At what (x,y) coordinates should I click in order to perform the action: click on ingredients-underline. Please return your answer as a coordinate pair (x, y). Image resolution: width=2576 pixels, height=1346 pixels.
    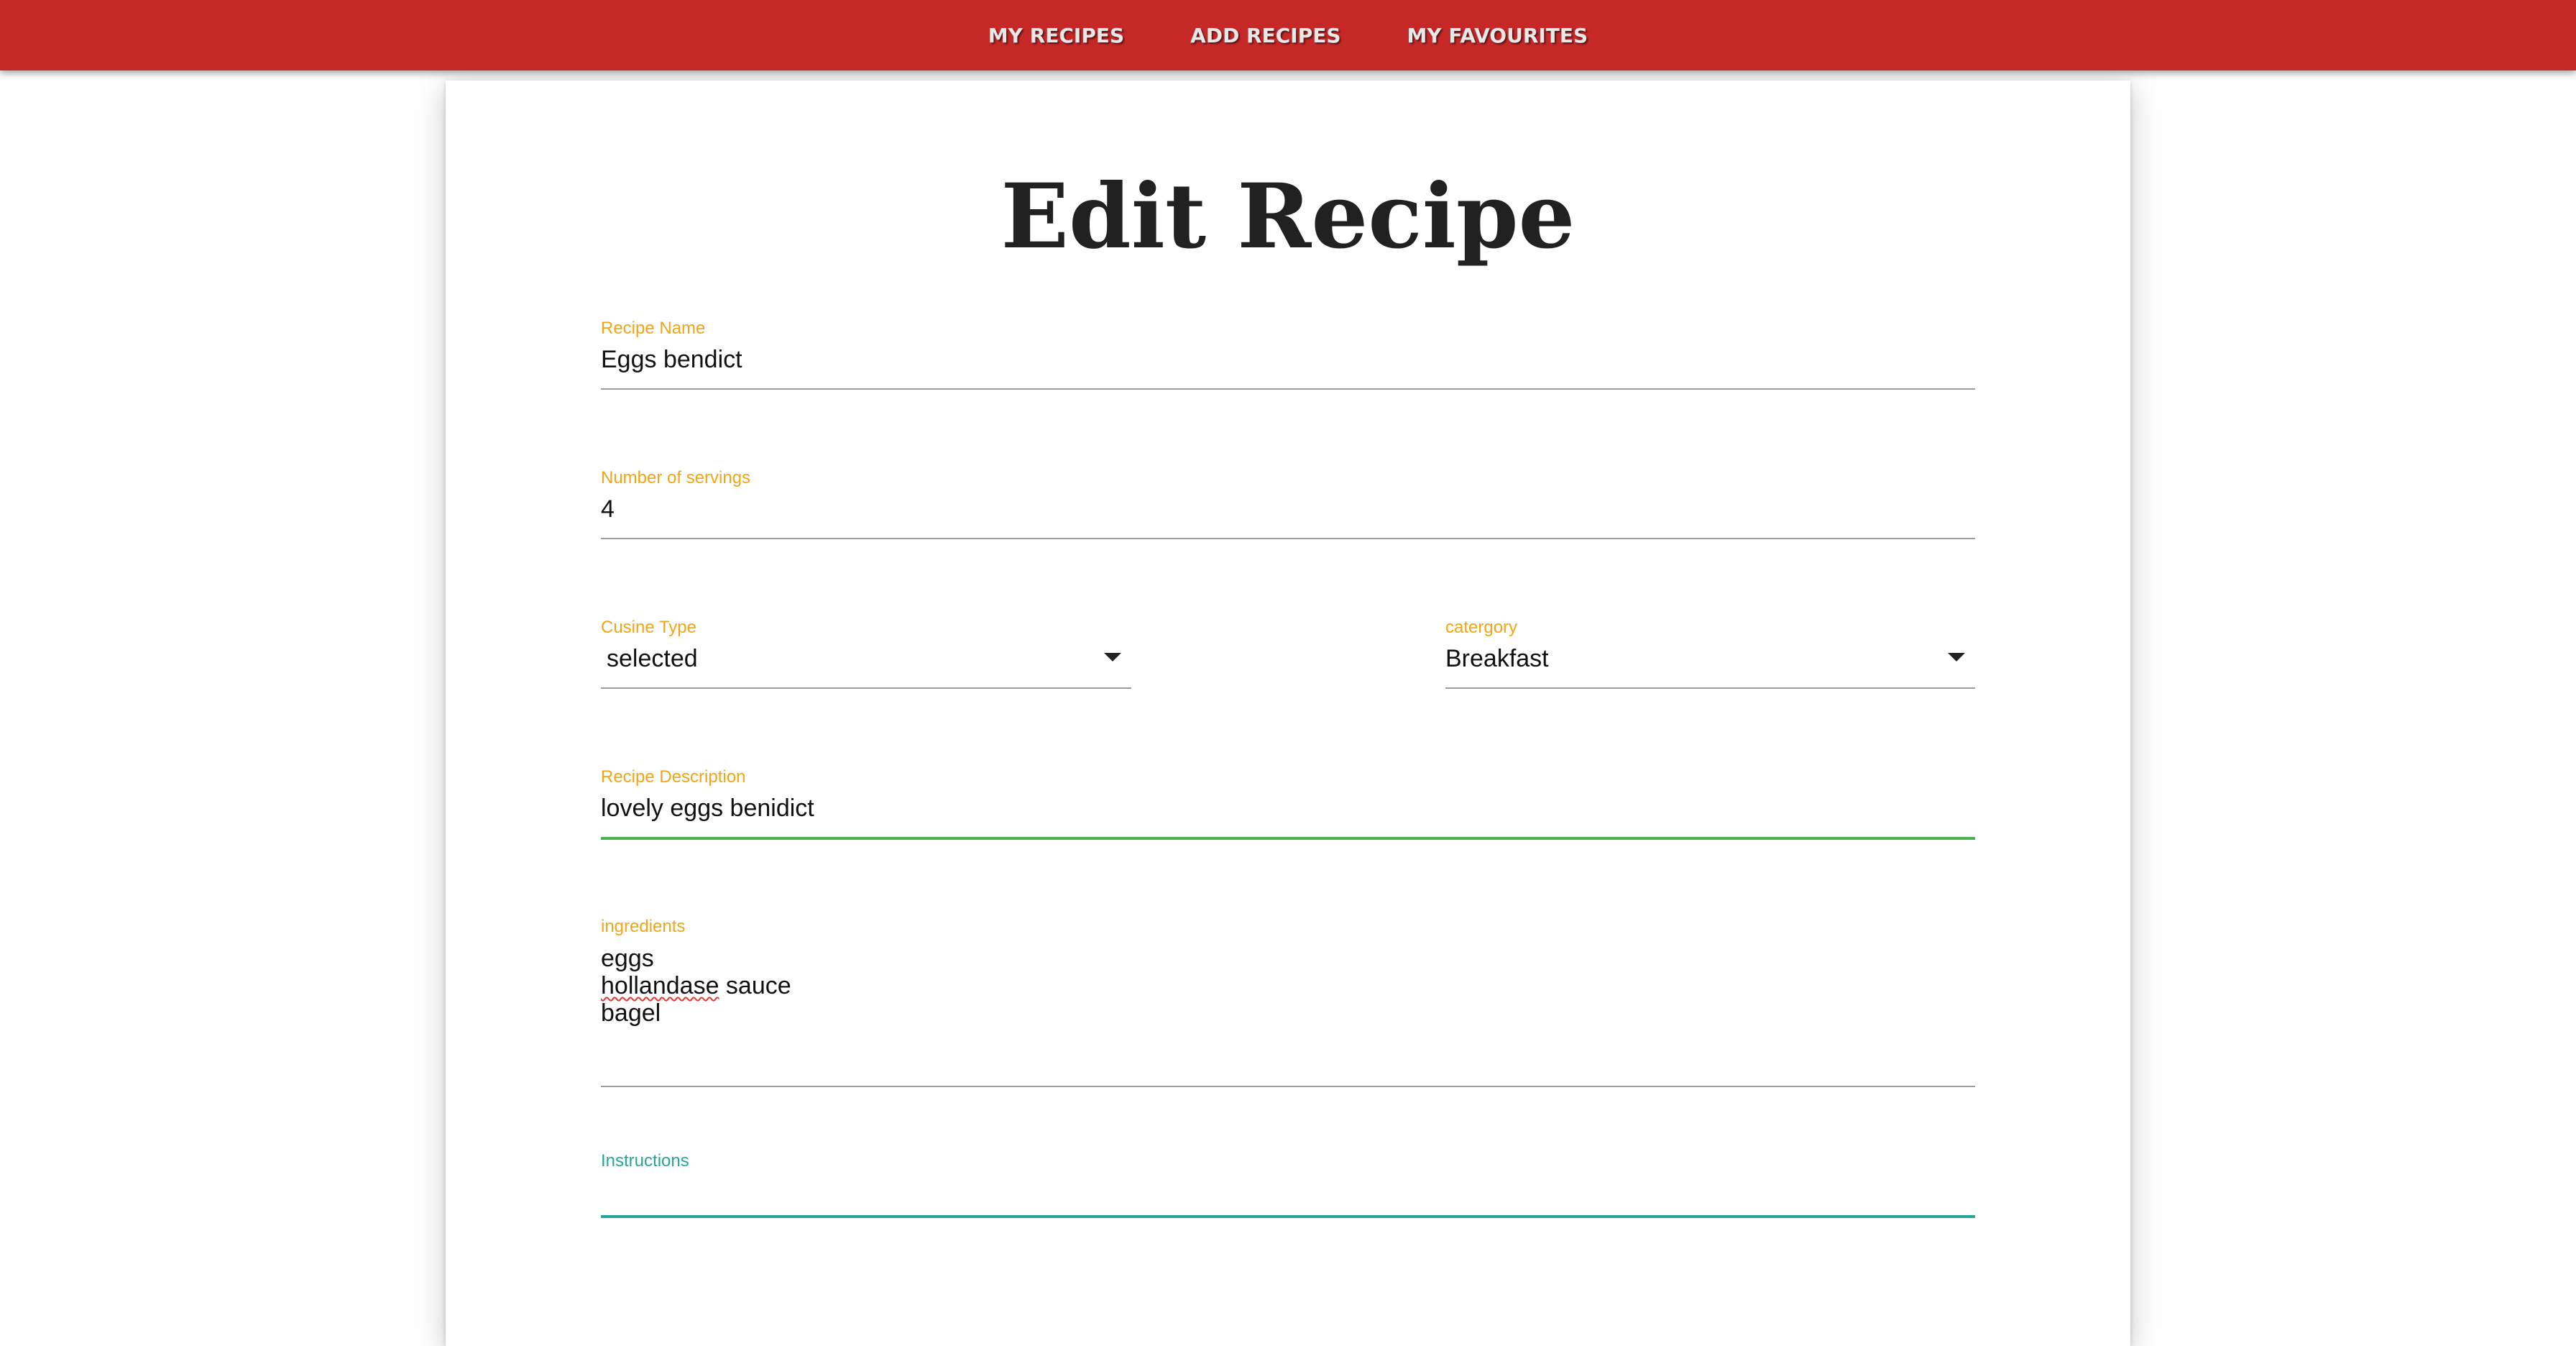
    Looking at the image, I should click on (1288, 1086).